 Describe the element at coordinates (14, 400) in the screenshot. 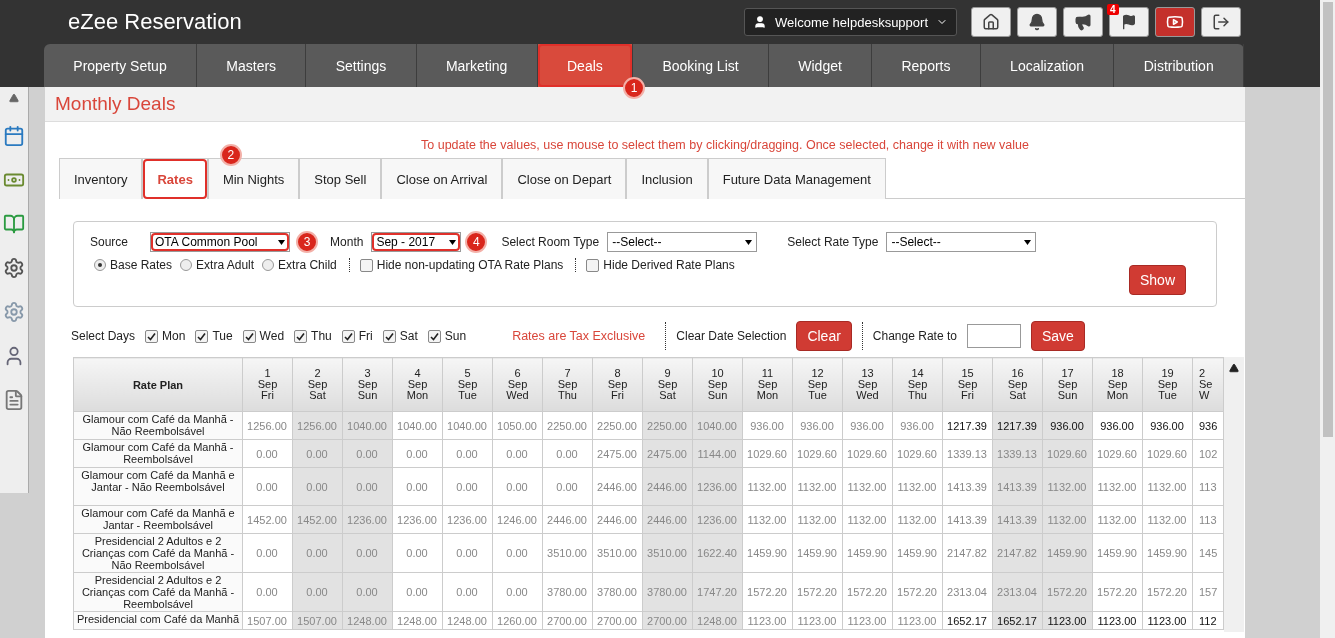

I see `document-icon` at that location.